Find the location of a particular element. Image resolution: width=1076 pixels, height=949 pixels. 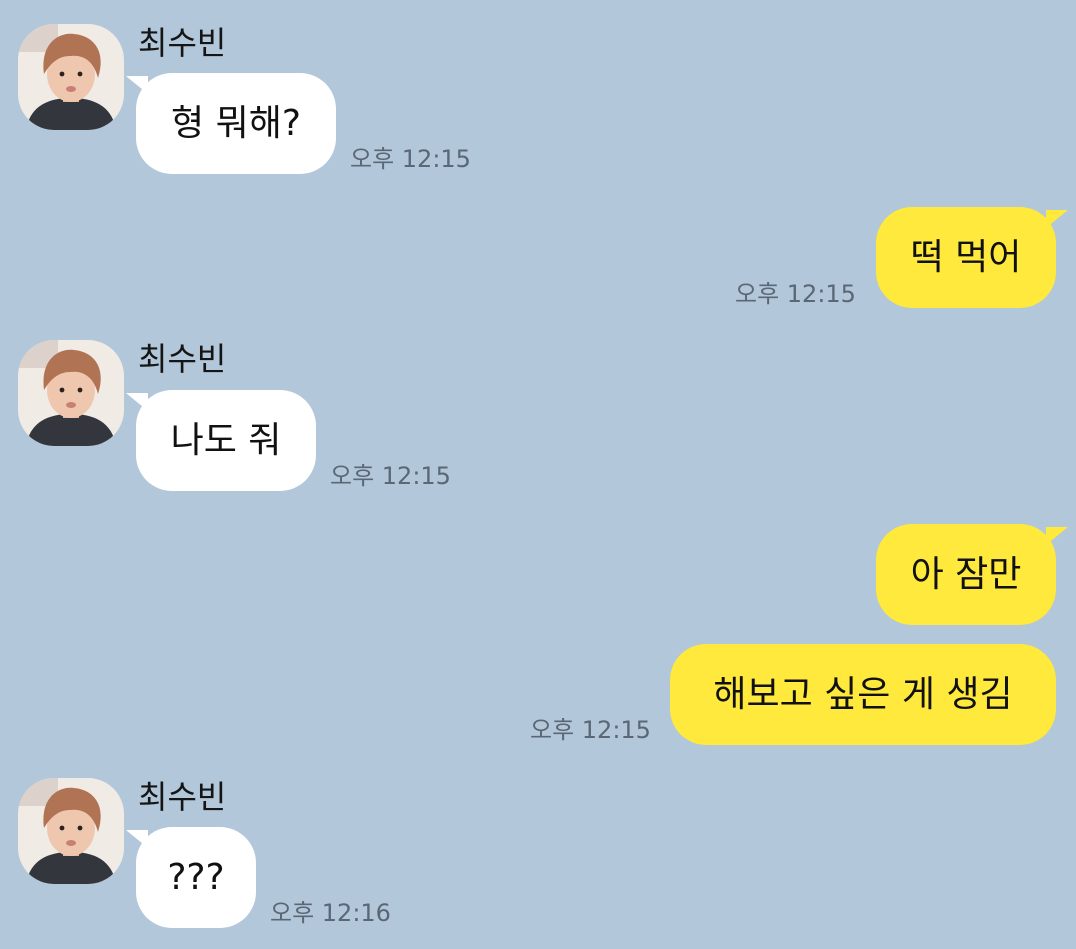

message-timestamp: 오후 12:16 is located at coordinates (330, 913).